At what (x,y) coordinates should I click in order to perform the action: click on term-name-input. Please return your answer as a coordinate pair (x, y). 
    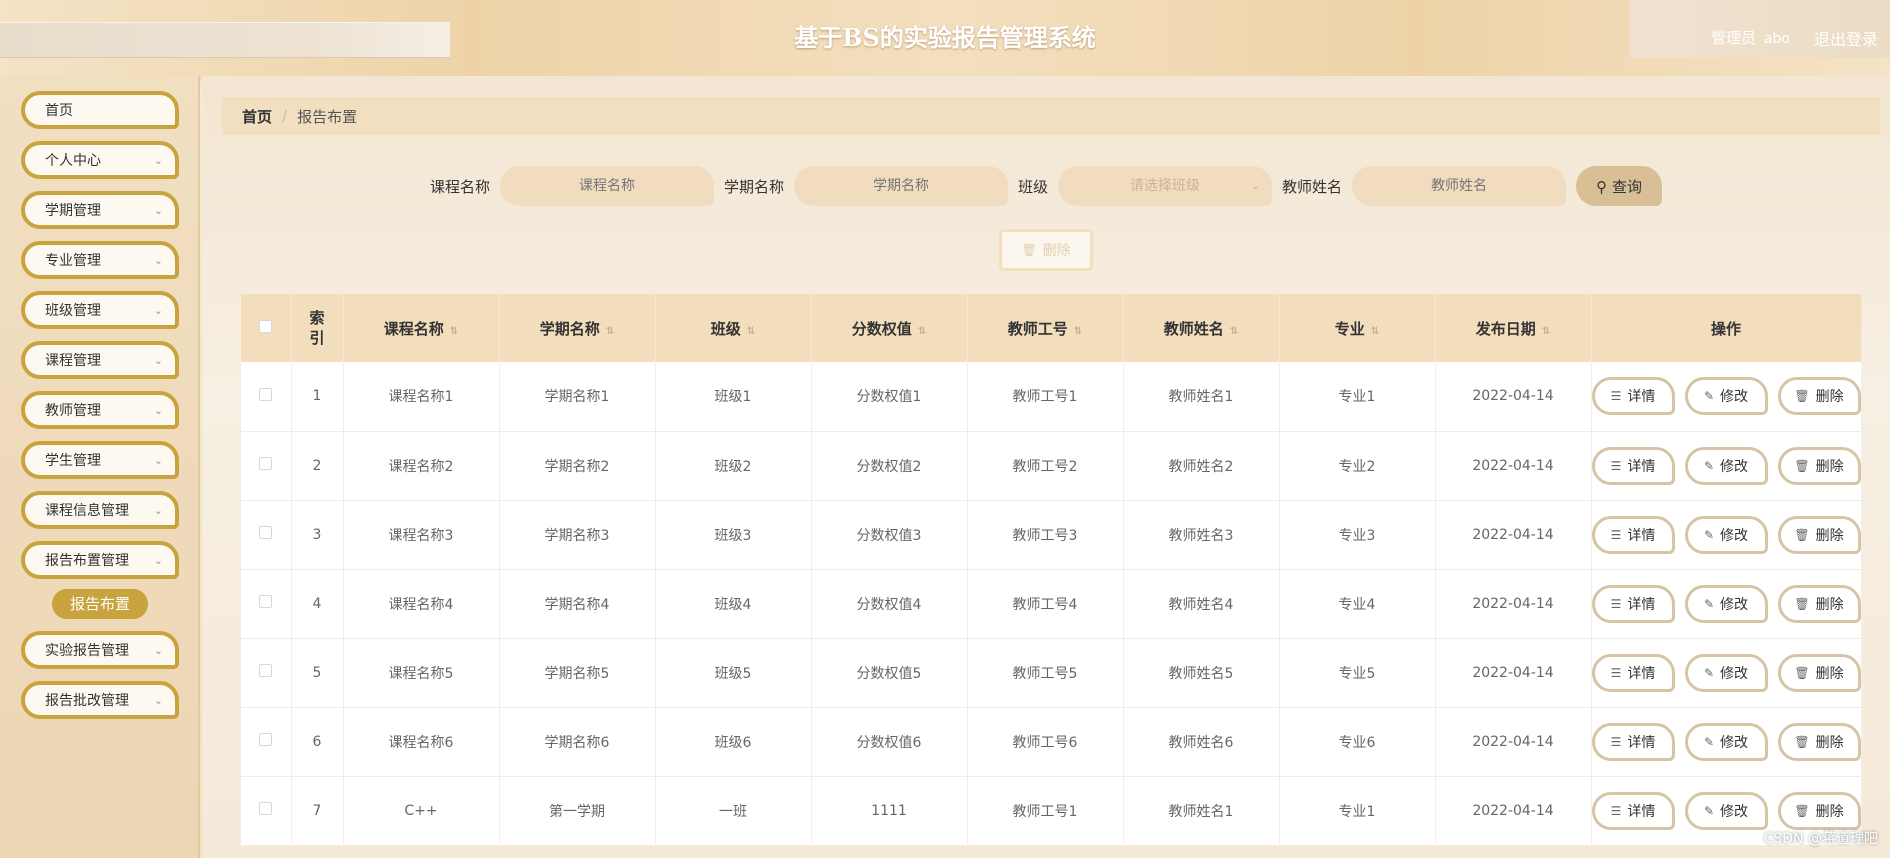
    Looking at the image, I should click on (901, 186).